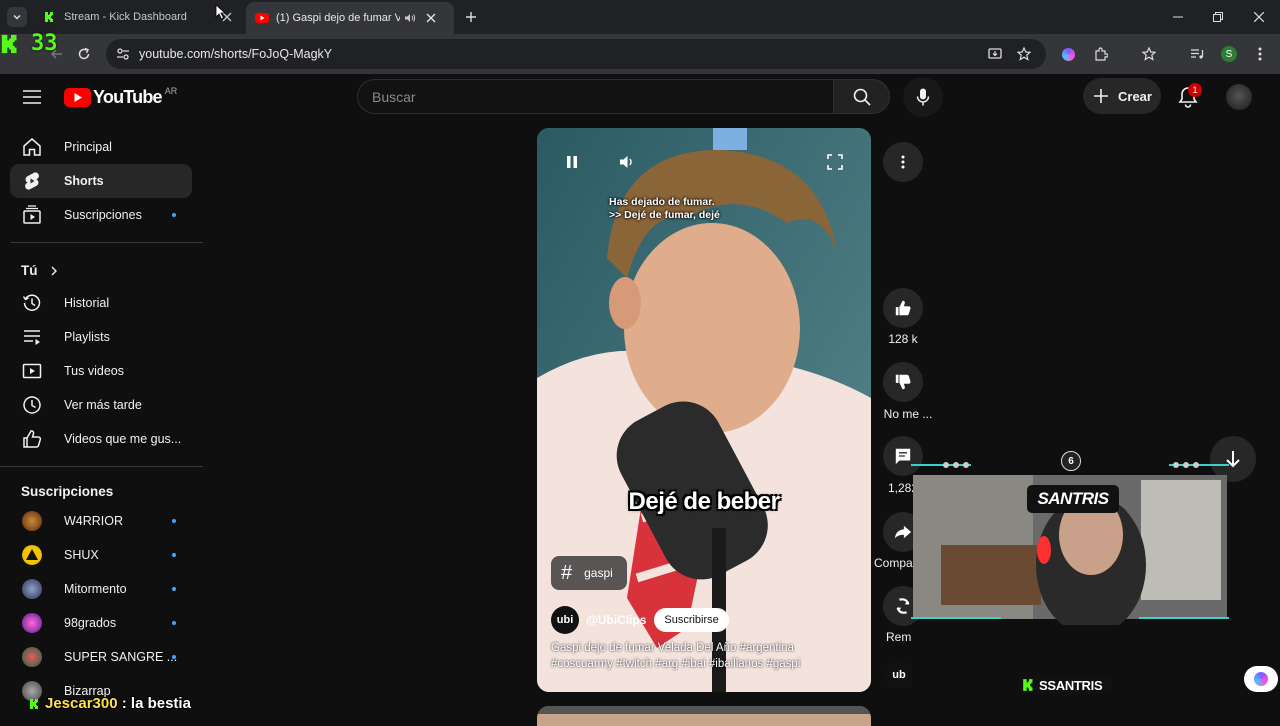  Describe the element at coordinates (903, 532) in the screenshot. I see `share-icon` at that location.